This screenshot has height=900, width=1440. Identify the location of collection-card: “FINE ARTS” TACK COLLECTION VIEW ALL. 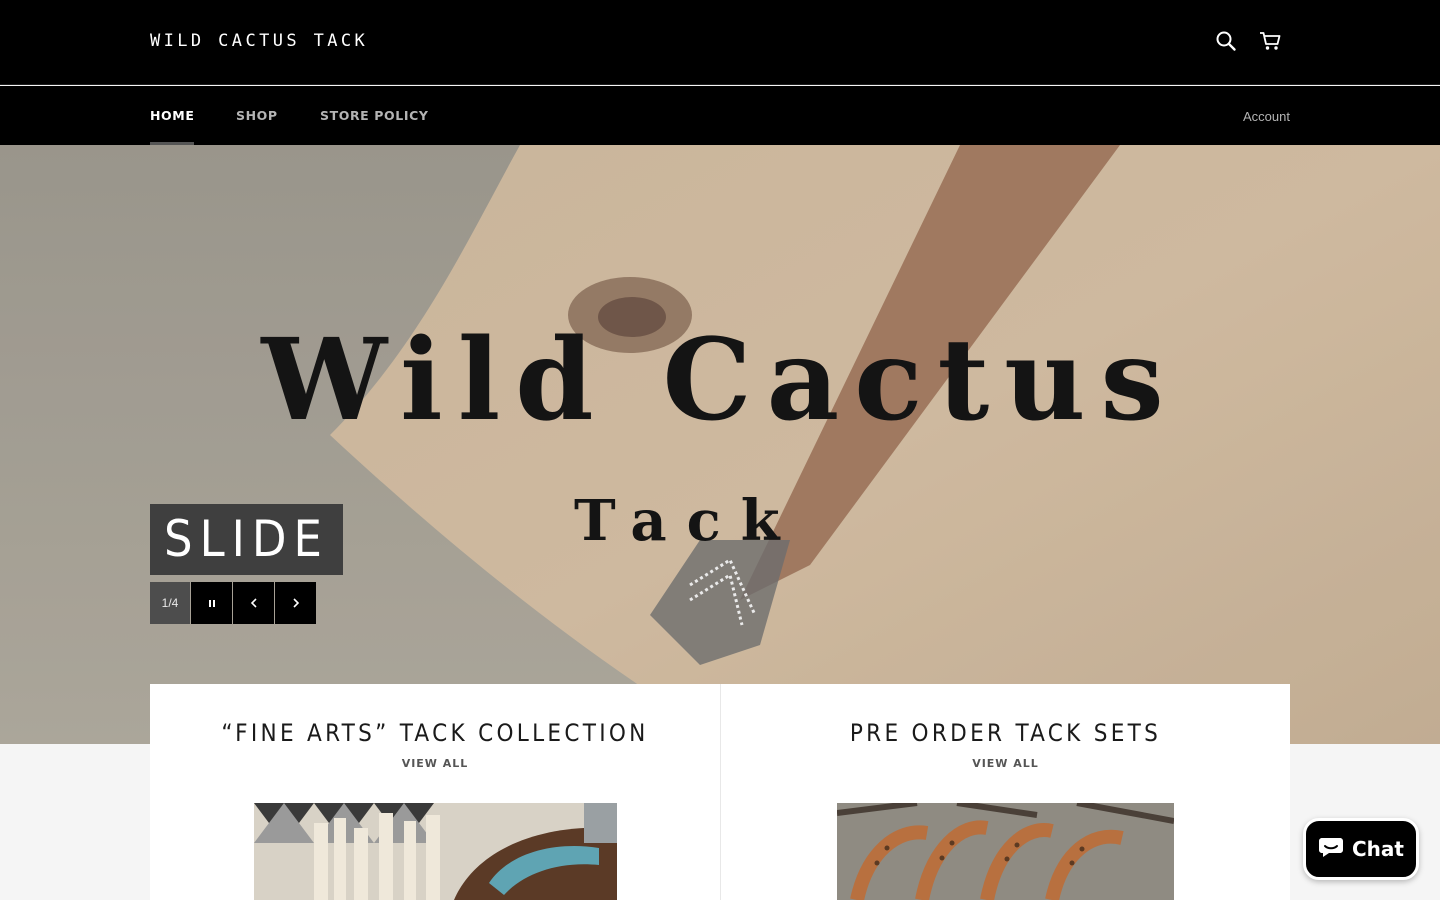
(435, 792).